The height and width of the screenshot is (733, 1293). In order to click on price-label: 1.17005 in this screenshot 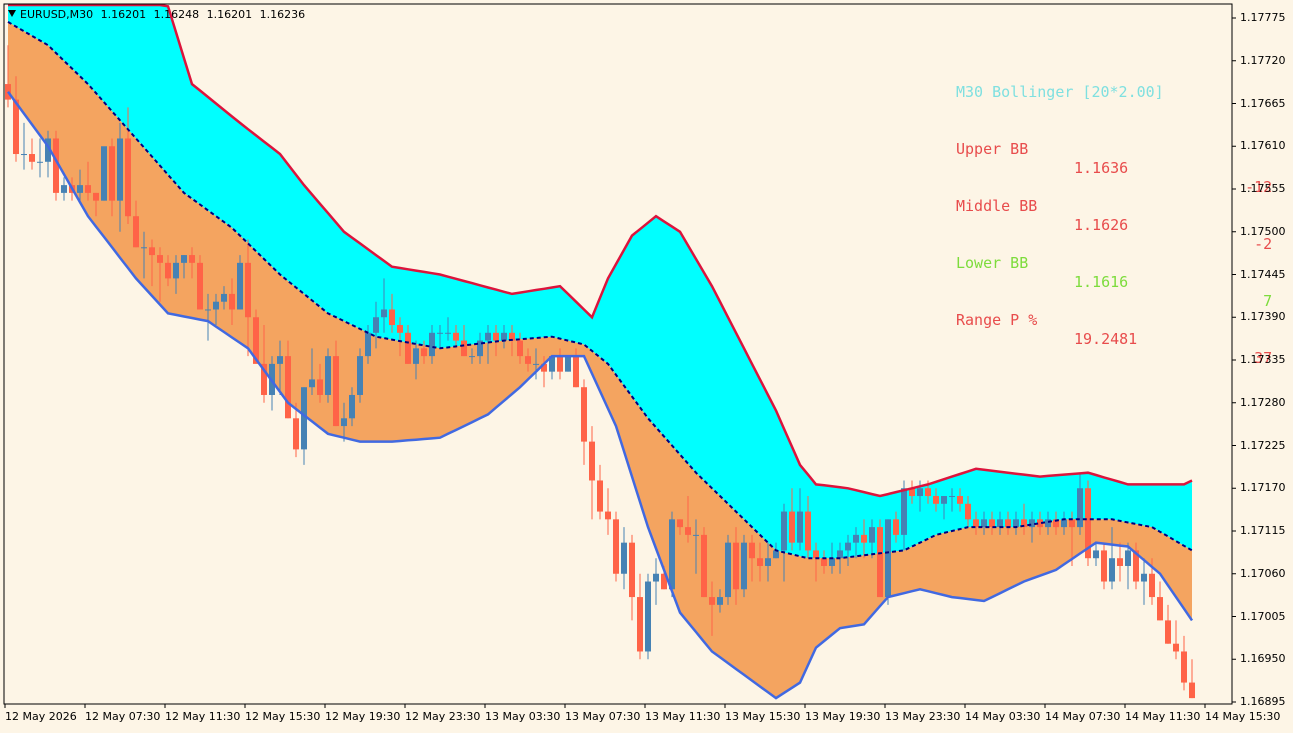, I will do `click(1263, 616)`.